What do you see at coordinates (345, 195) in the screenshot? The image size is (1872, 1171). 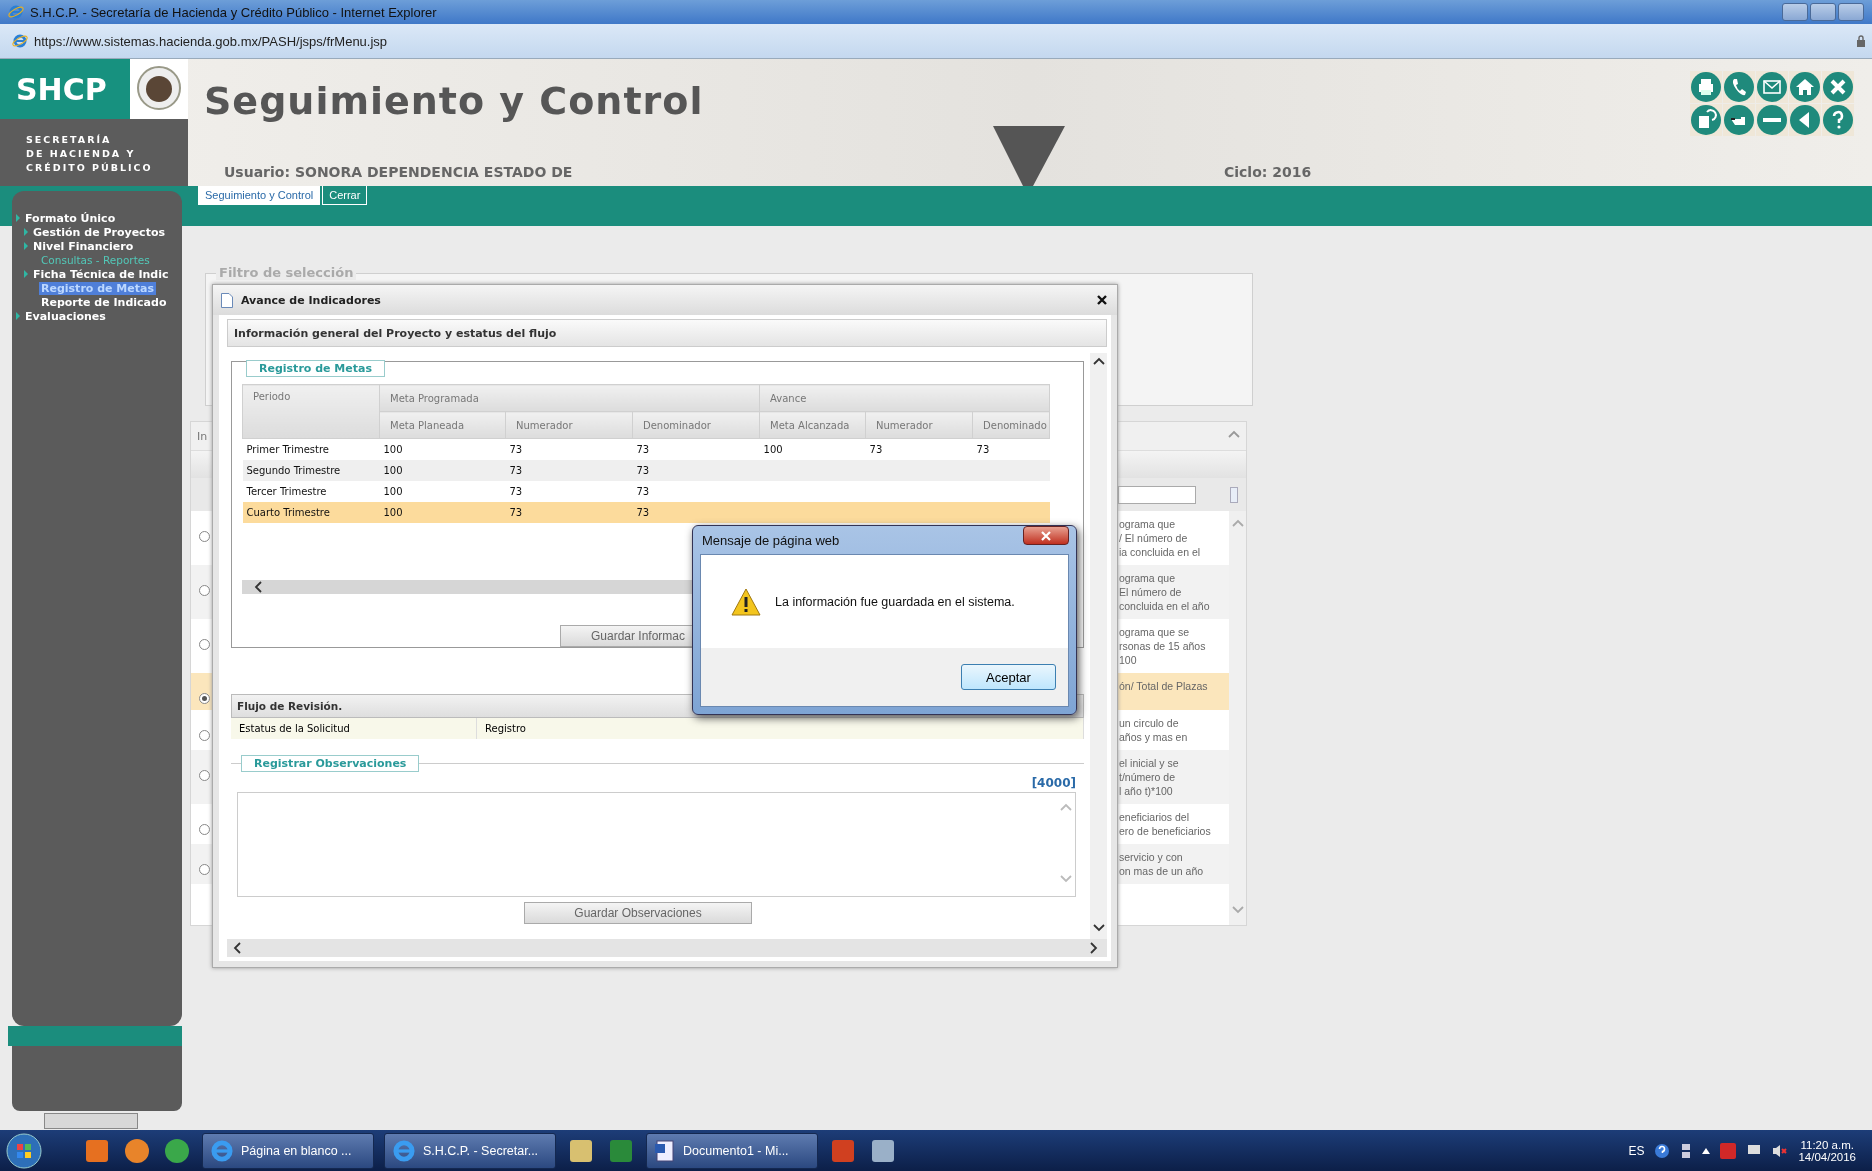 I see `tab: Cerrar` at bounding box center [345, 195].